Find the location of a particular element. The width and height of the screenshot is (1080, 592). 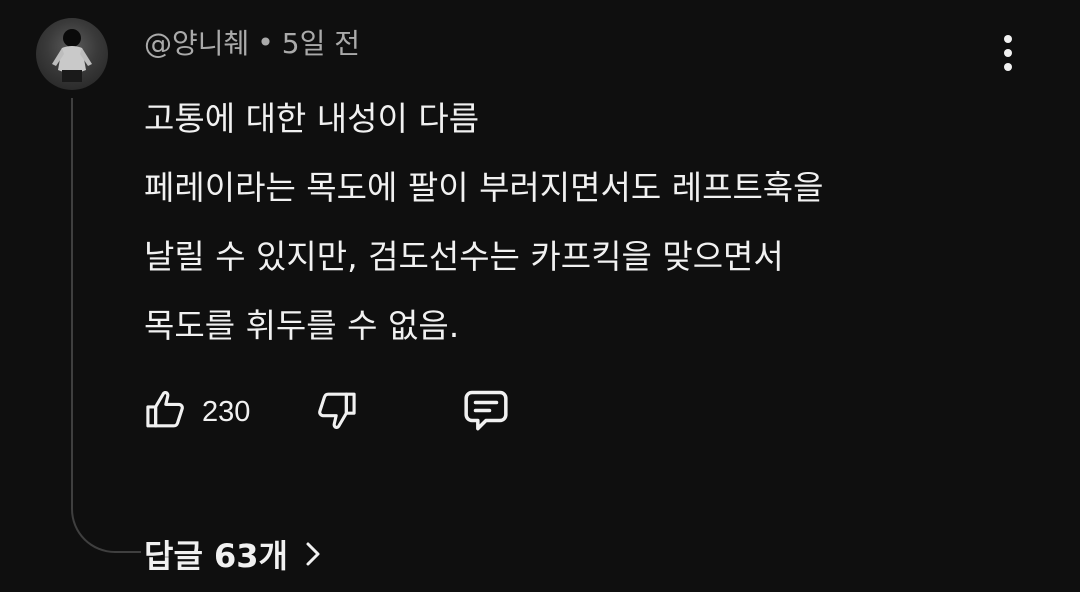

reply-button is located at coordinates (486, 412).